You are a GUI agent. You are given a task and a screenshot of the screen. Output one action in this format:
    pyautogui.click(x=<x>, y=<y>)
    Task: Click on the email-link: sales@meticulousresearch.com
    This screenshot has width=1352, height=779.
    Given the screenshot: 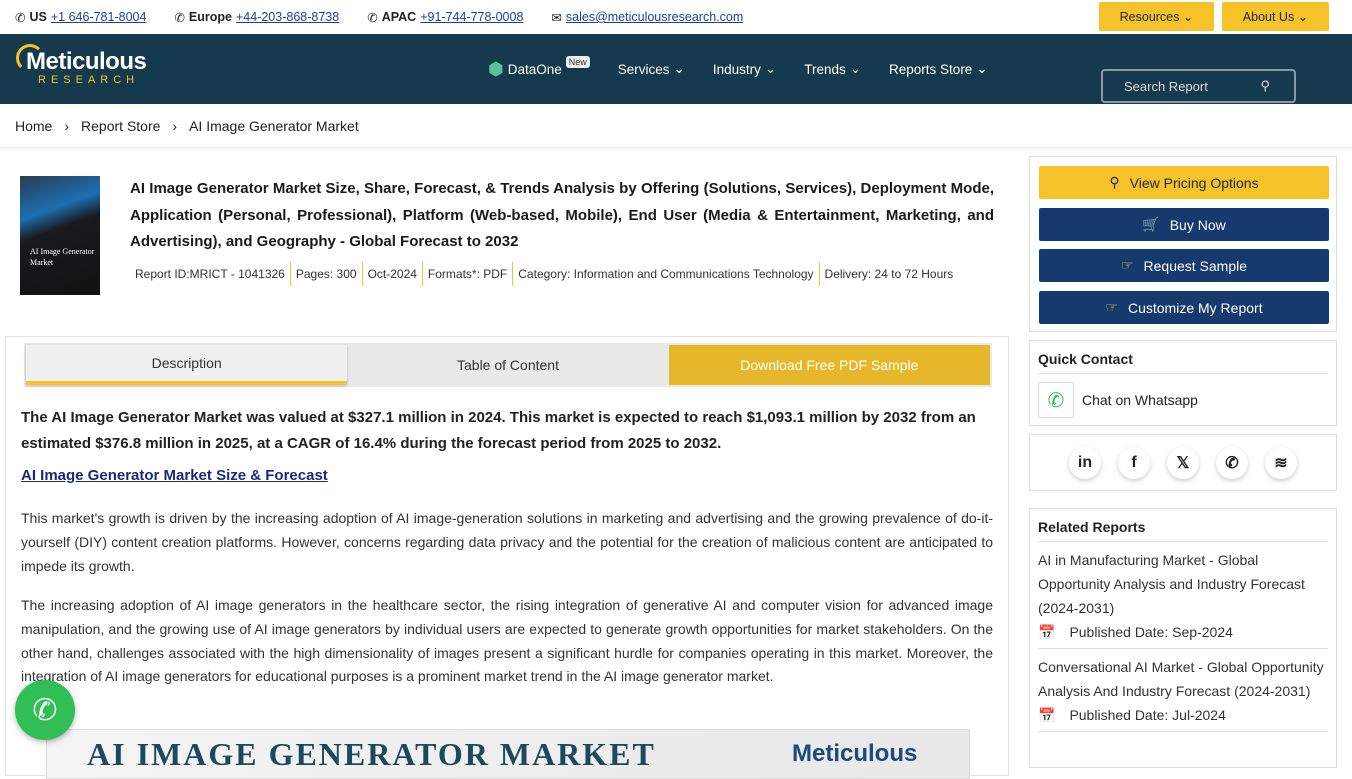 What is the action you would take?
    pyautogui.click(x=654, y=17)
    